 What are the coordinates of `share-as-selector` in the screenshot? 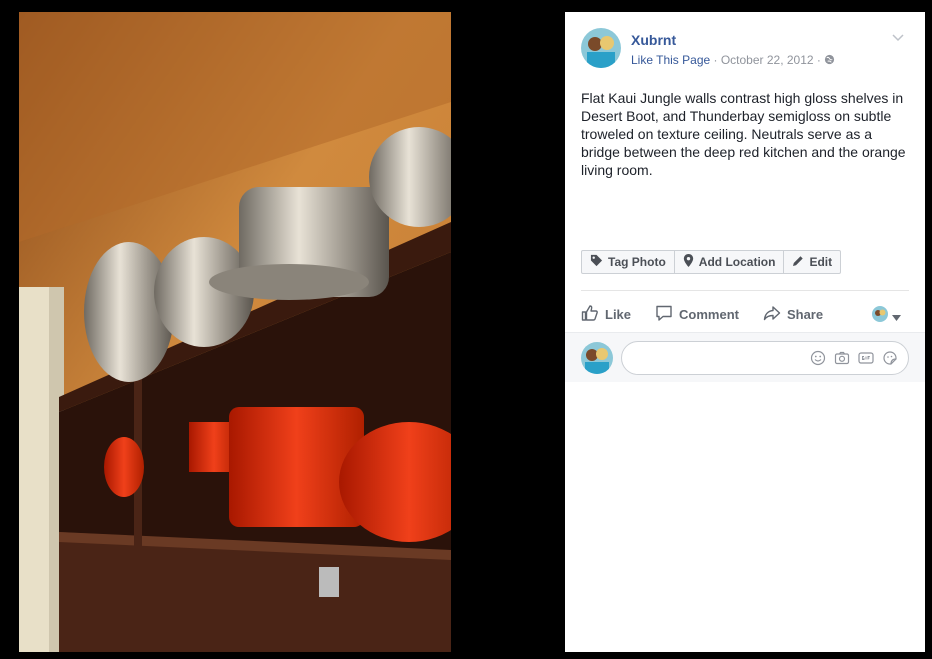 It's located at (886, 316).